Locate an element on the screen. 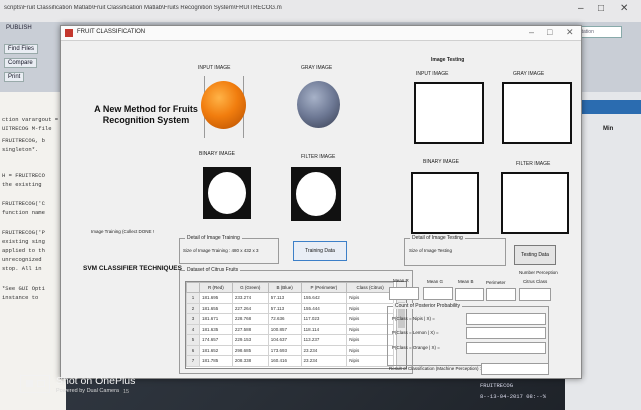 This screenshot has width=641, height=410. table-row: 7 181.785 208.338 160.416 23.234 Nipis is located at coordinates (290, 361).